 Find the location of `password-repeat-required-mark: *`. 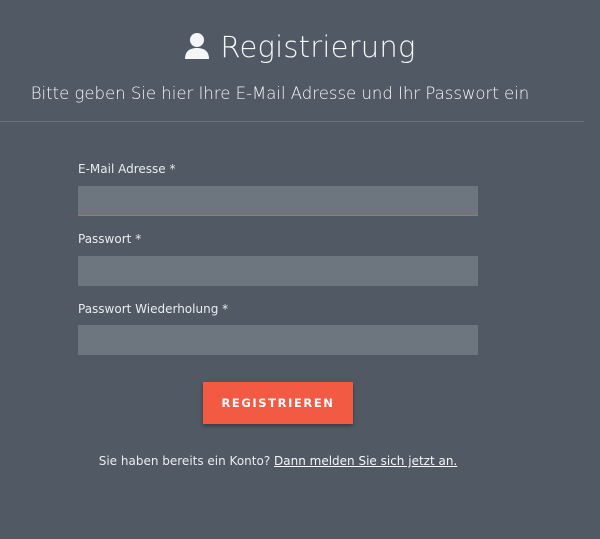

password-repeat-required-mark: * is located at coordinates (225, 309).